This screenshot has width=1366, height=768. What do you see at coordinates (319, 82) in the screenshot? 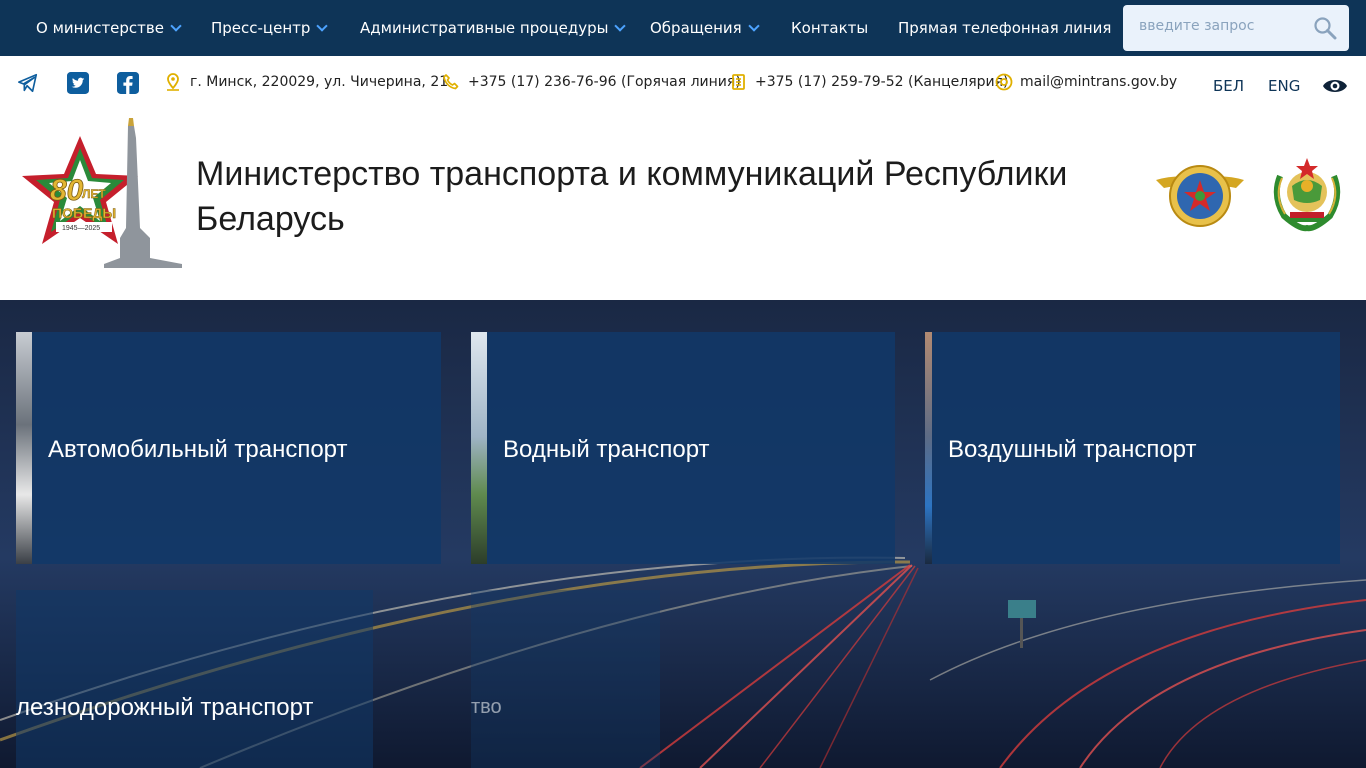
I see `address-text: г. Минск, 220029, ул. Чичерина, 21` at bounding box center [319, 82].